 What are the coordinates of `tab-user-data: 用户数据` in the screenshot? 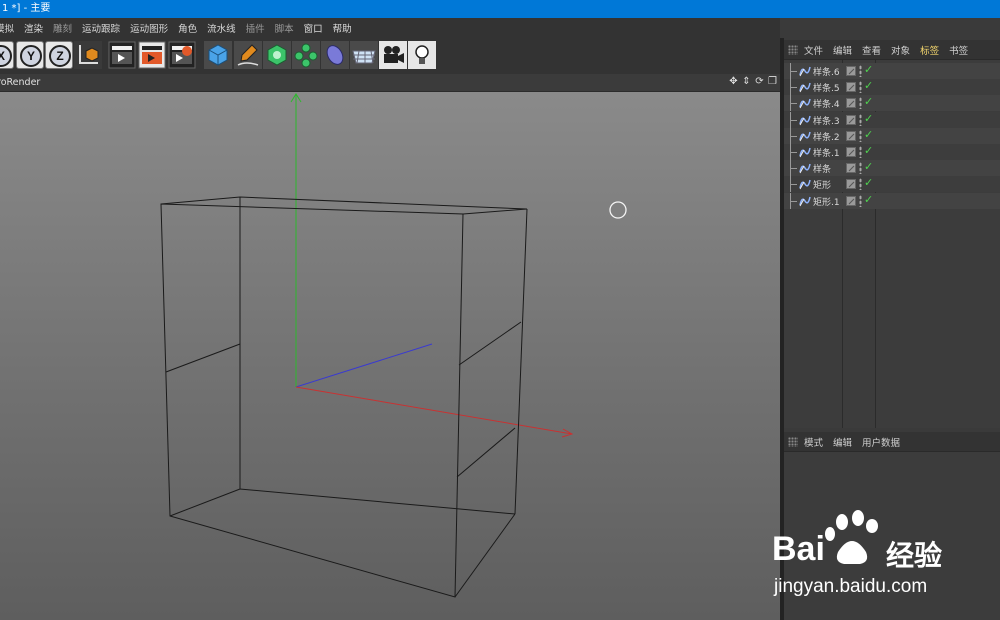 It's located at (881, 442).